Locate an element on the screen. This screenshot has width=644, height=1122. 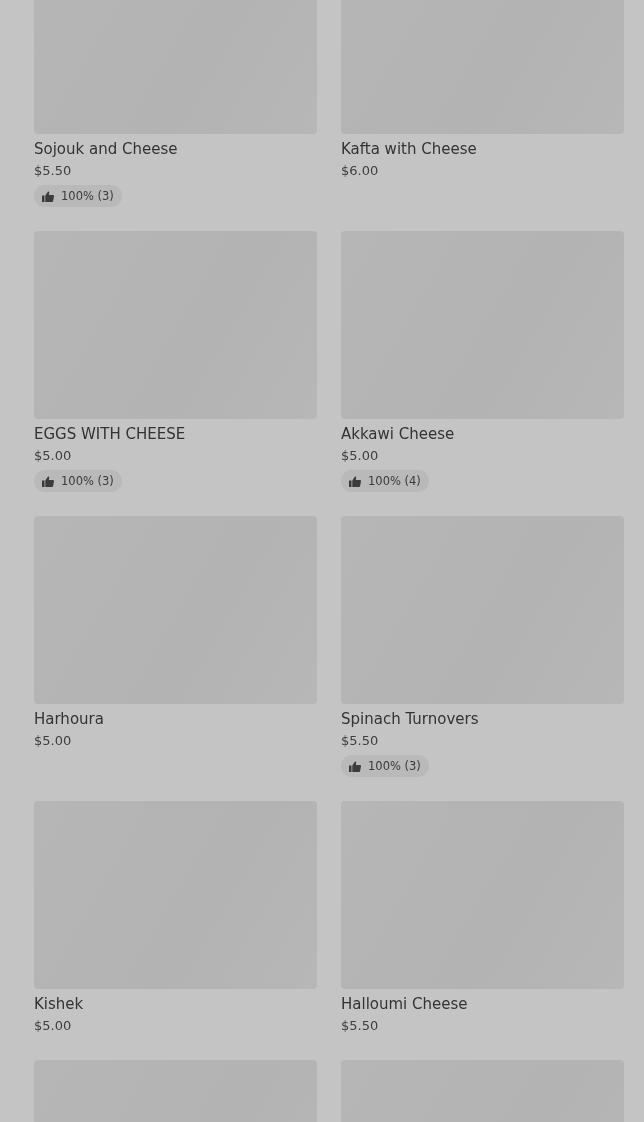
product-name: Halloumi Cheese is located at coordinates (404, 1004).